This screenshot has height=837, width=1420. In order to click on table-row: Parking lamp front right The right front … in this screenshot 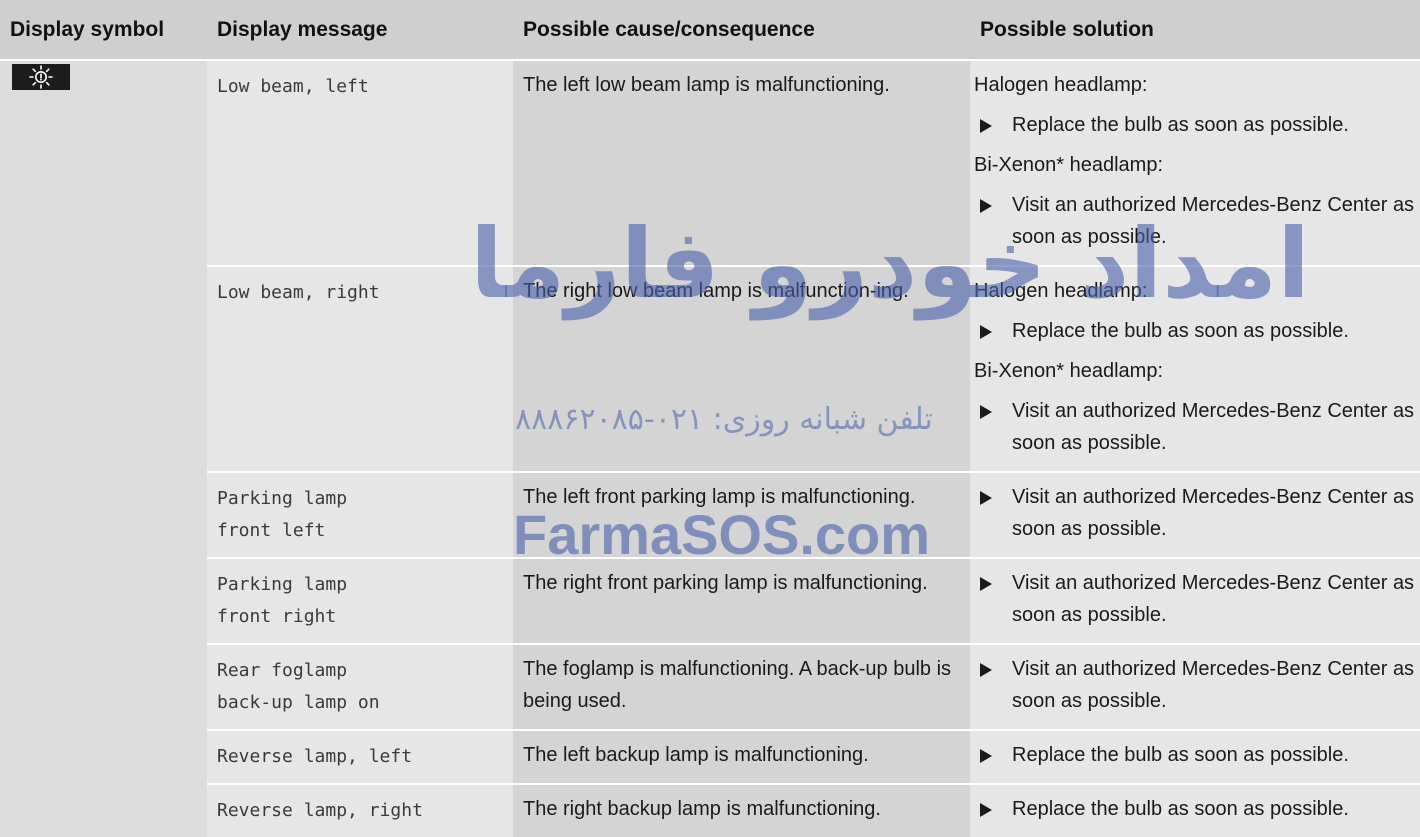, I will do `click(710, 600)`.